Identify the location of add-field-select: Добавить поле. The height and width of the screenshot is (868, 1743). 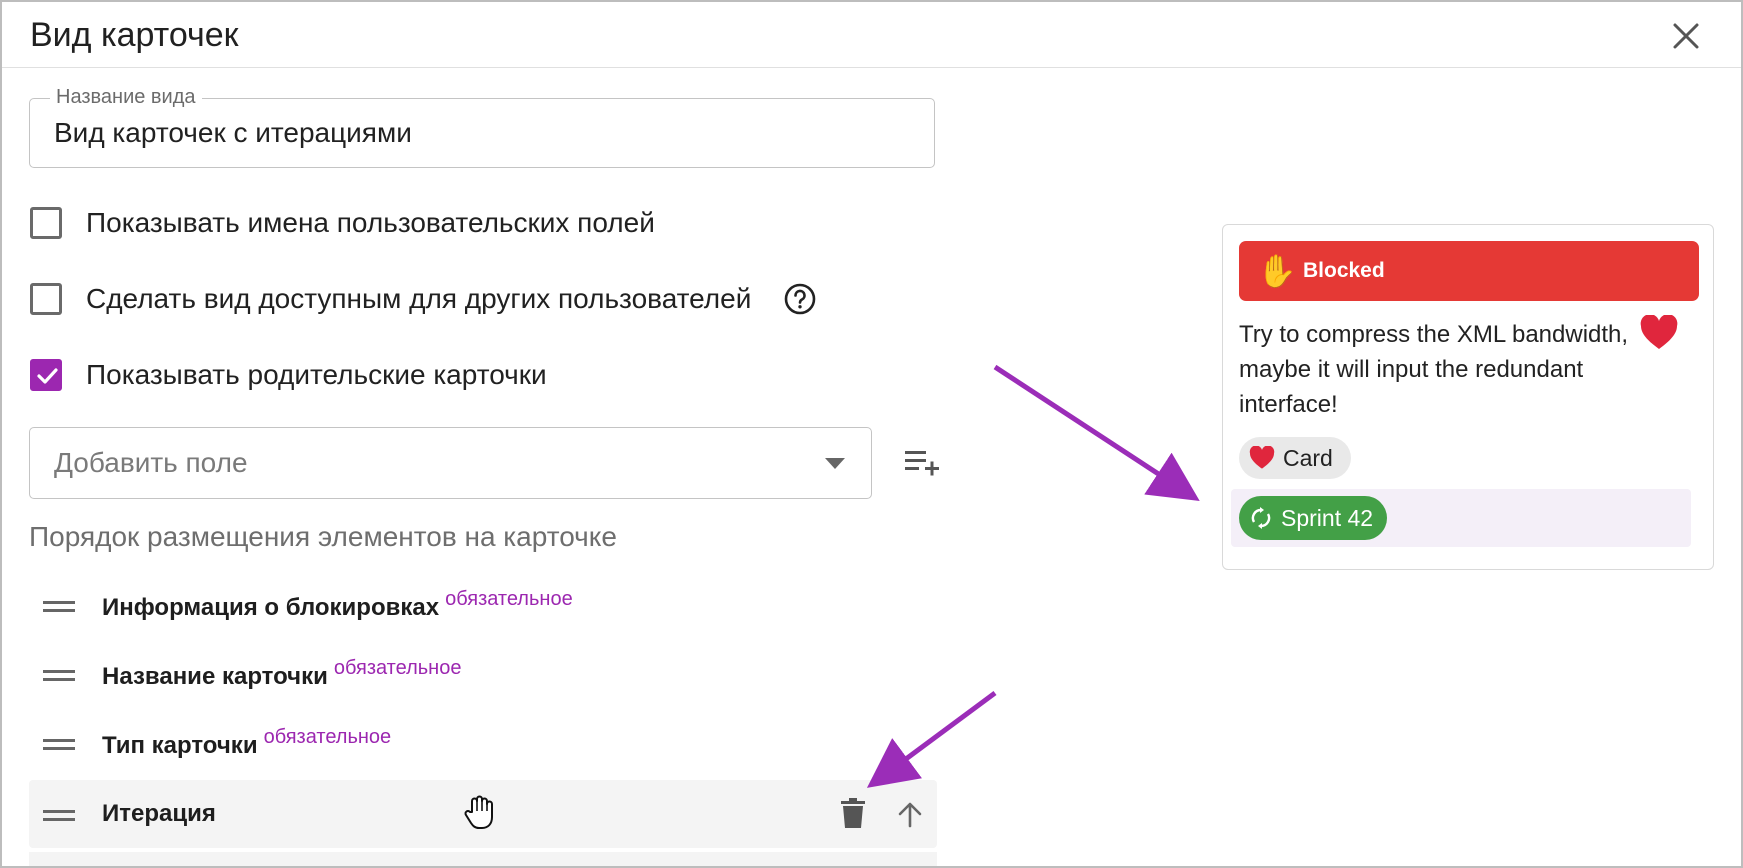
(450, 463).